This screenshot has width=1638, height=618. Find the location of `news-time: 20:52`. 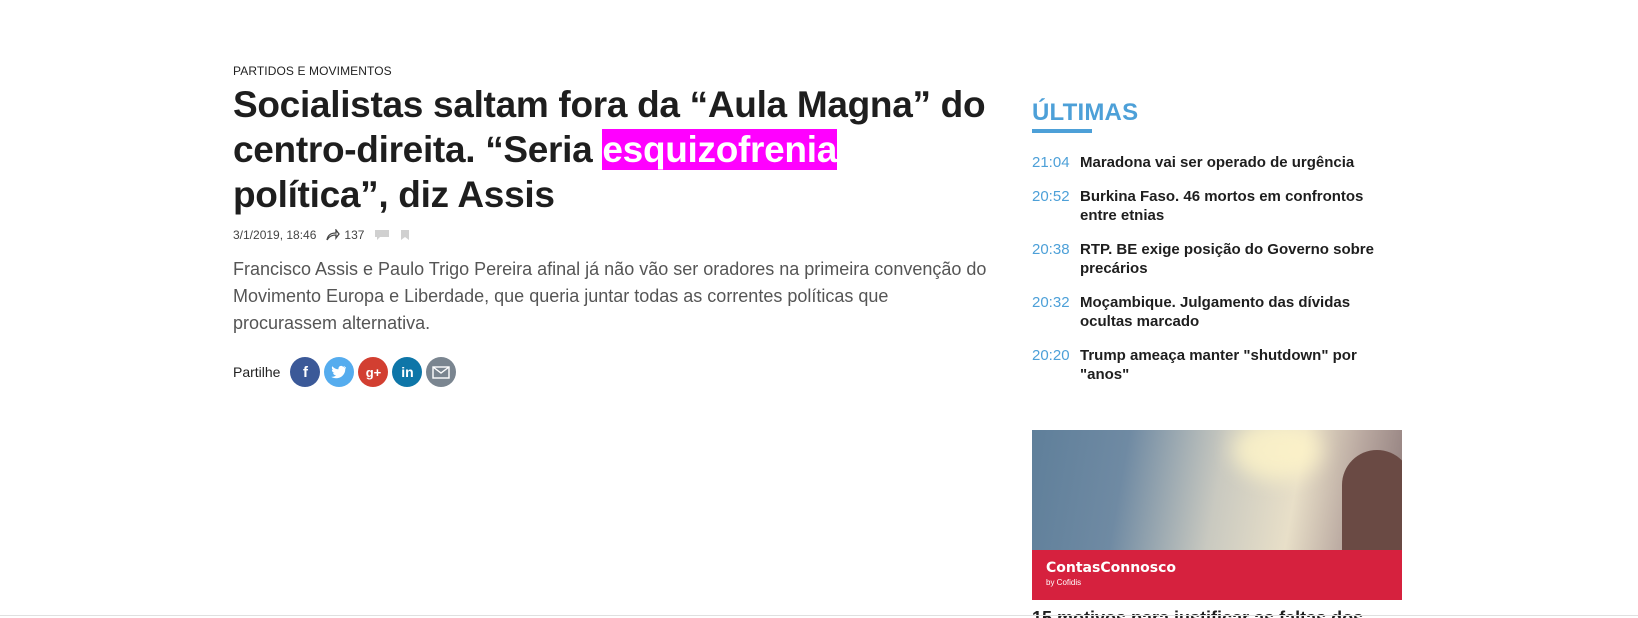

news-time: 20:52 is located at coordinates (1051, 196).